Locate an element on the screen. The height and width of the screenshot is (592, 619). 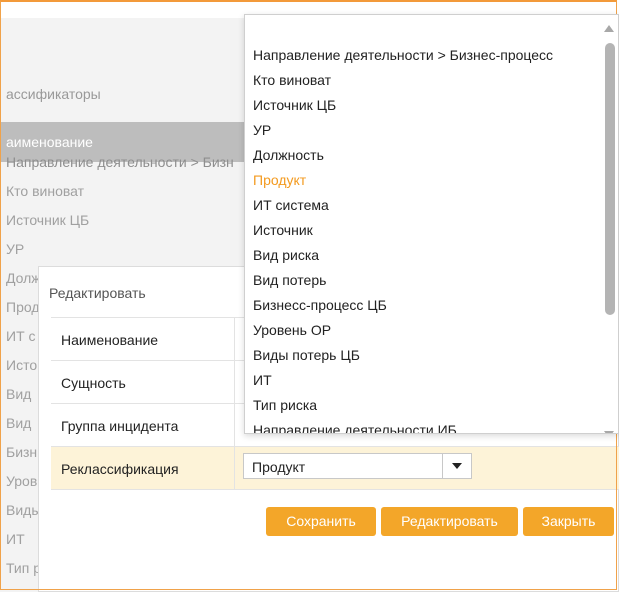
dropdown-option: Бизнесс-процесс ЦБ is located at coordinates (320, 305).